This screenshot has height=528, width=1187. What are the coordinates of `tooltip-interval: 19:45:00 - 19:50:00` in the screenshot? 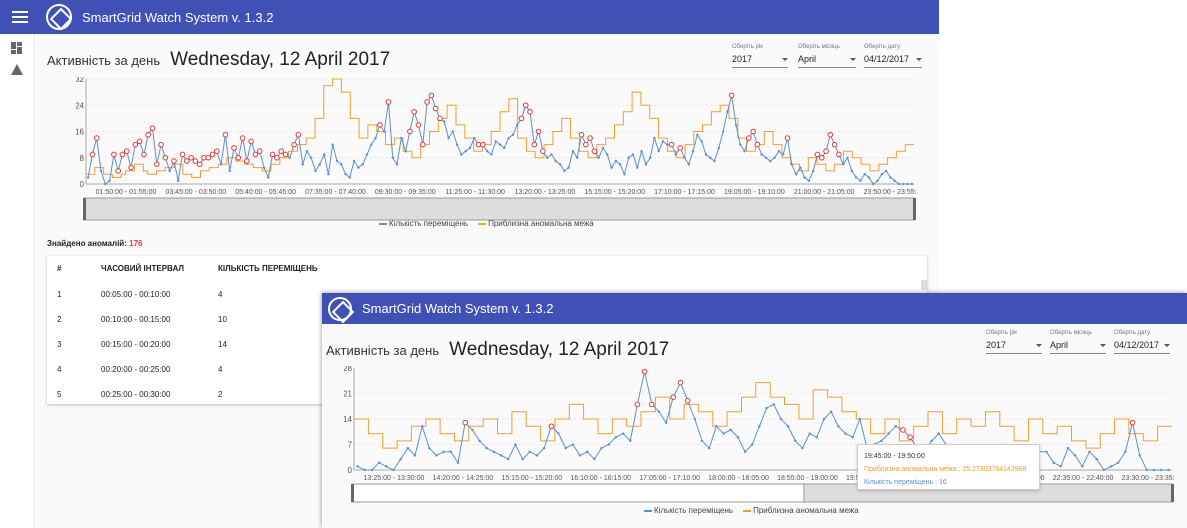 It's located at (894, 456).